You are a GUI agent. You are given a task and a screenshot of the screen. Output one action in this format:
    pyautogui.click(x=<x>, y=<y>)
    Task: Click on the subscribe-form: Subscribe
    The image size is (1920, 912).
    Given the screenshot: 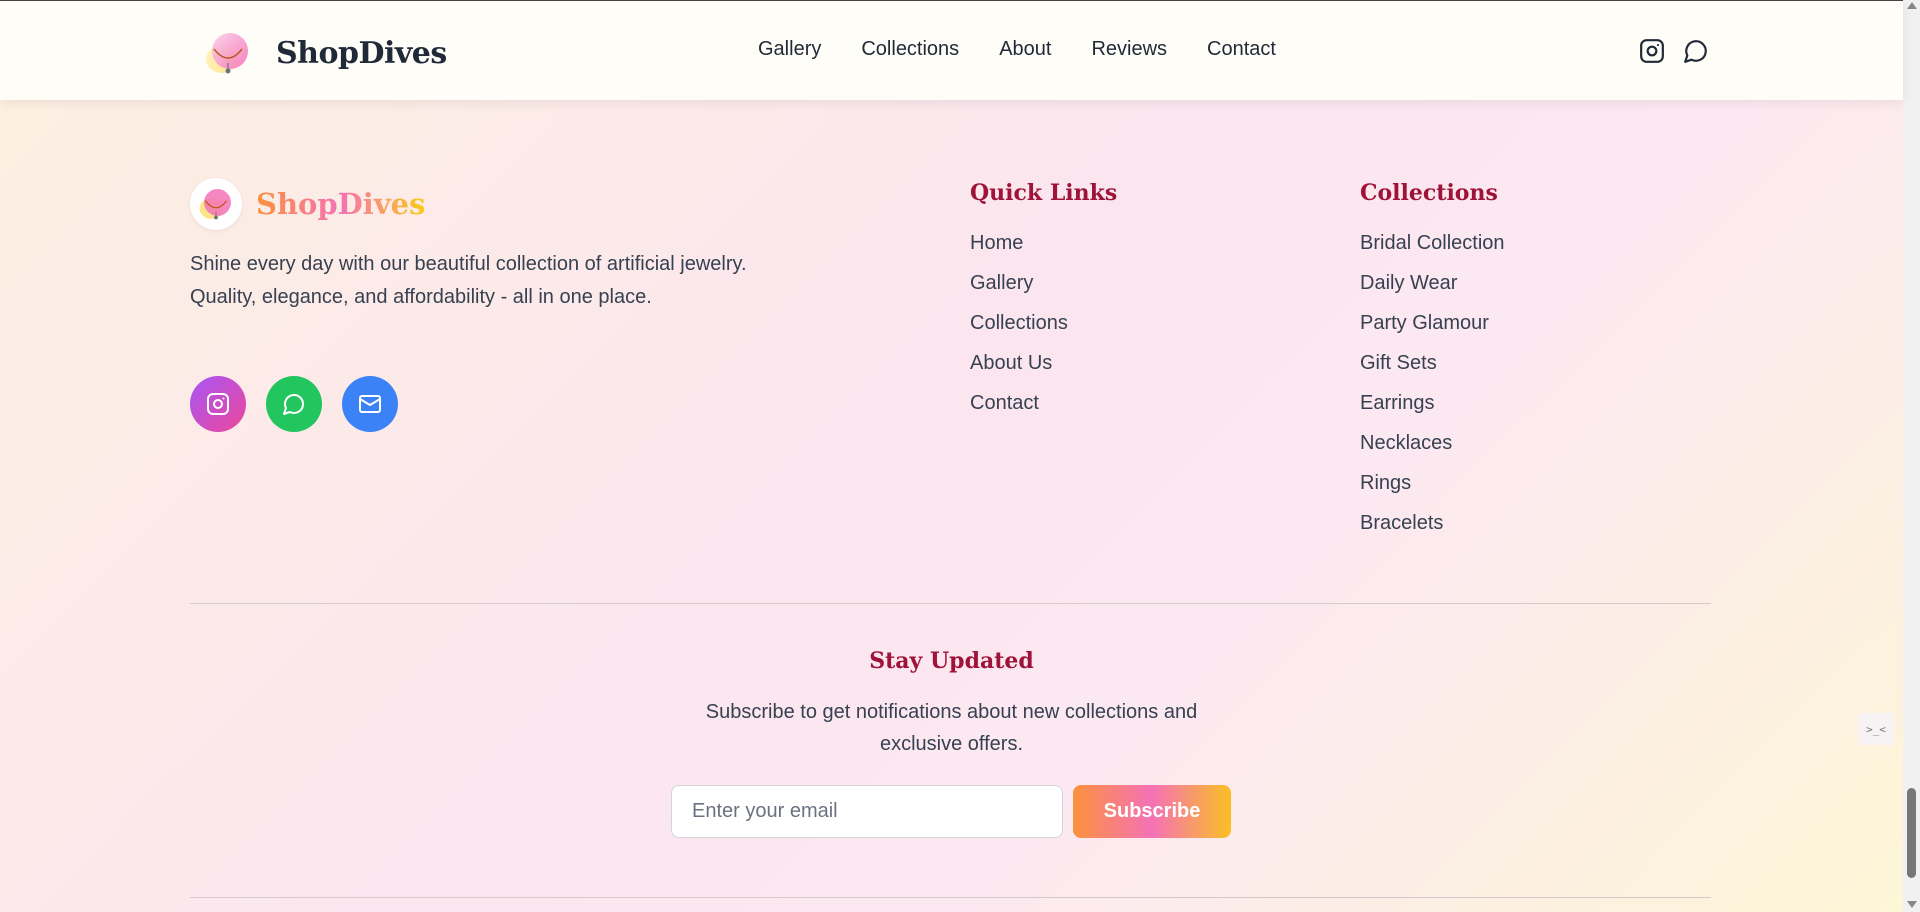 What is the action you would take?
    pyautogui.click(x=951, y=811)
    